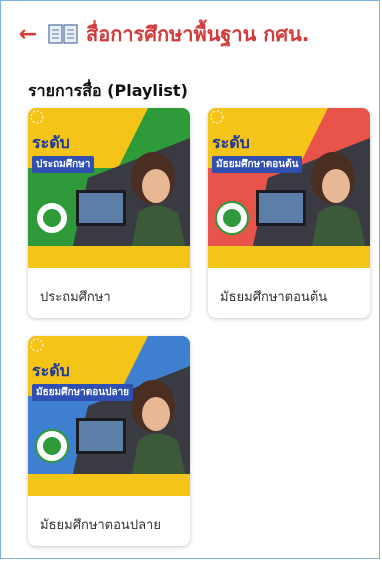 The image size is (382, 561). I want to click on back-button: ←, so click(28, 34).